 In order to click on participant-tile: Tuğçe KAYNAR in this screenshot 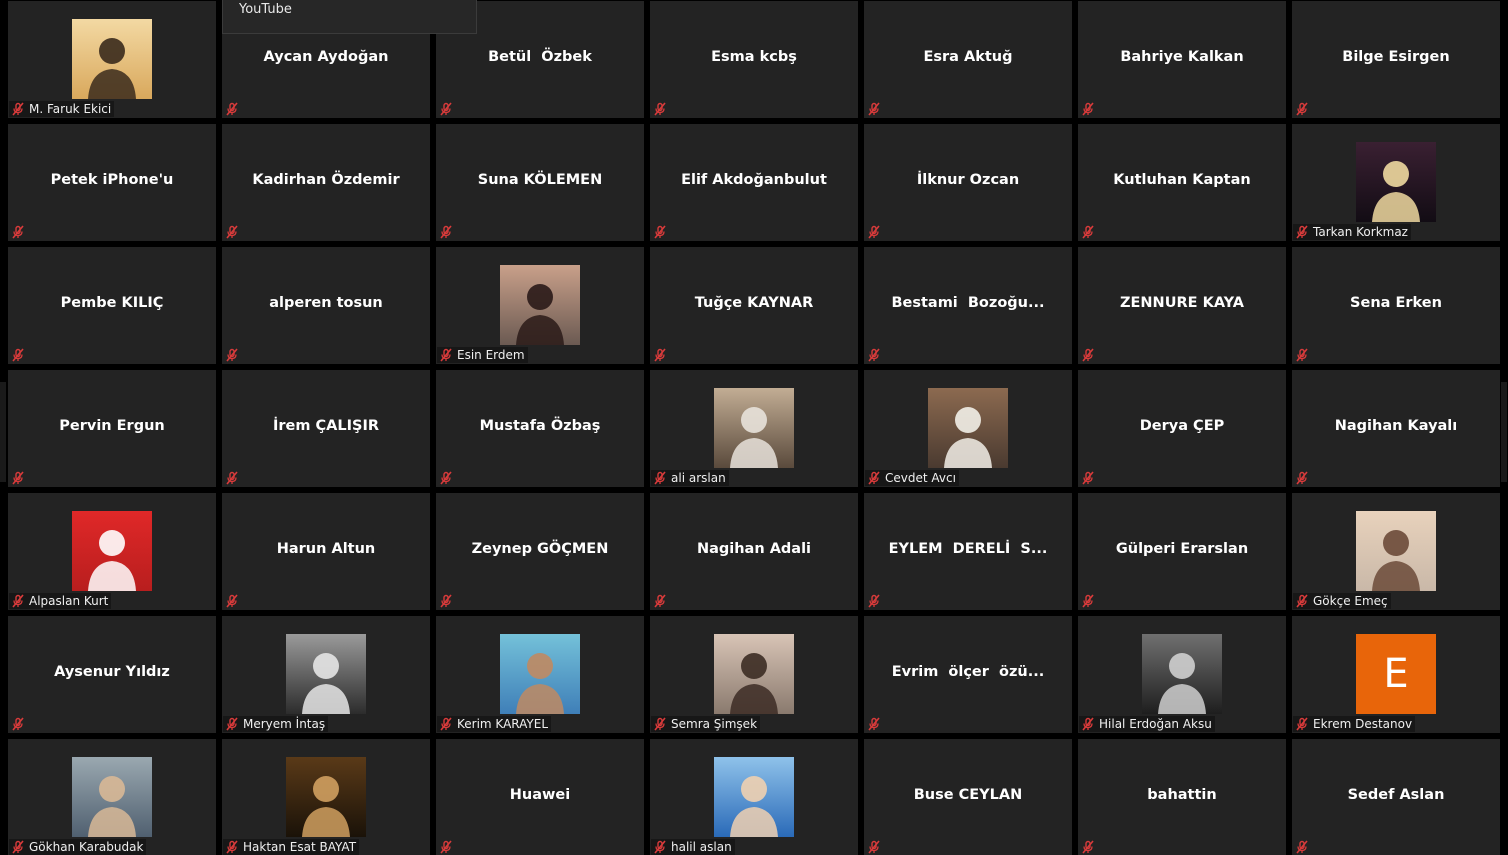, I will do `click(754, 305)`.